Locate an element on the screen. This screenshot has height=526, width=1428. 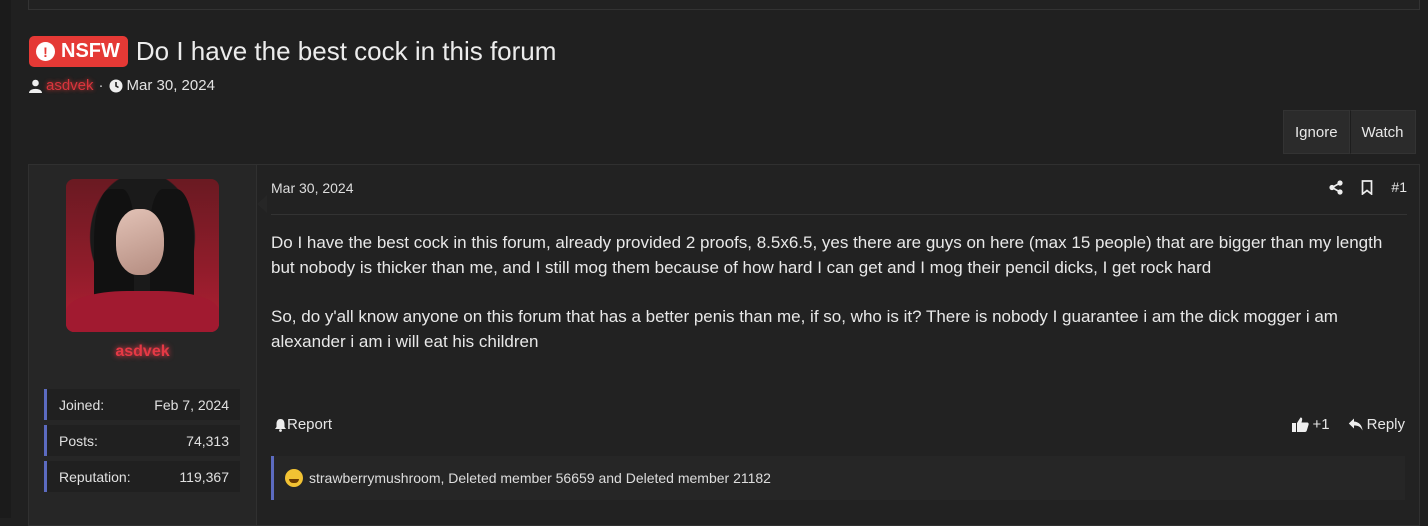
avatar is located at coordinates (142, 255).